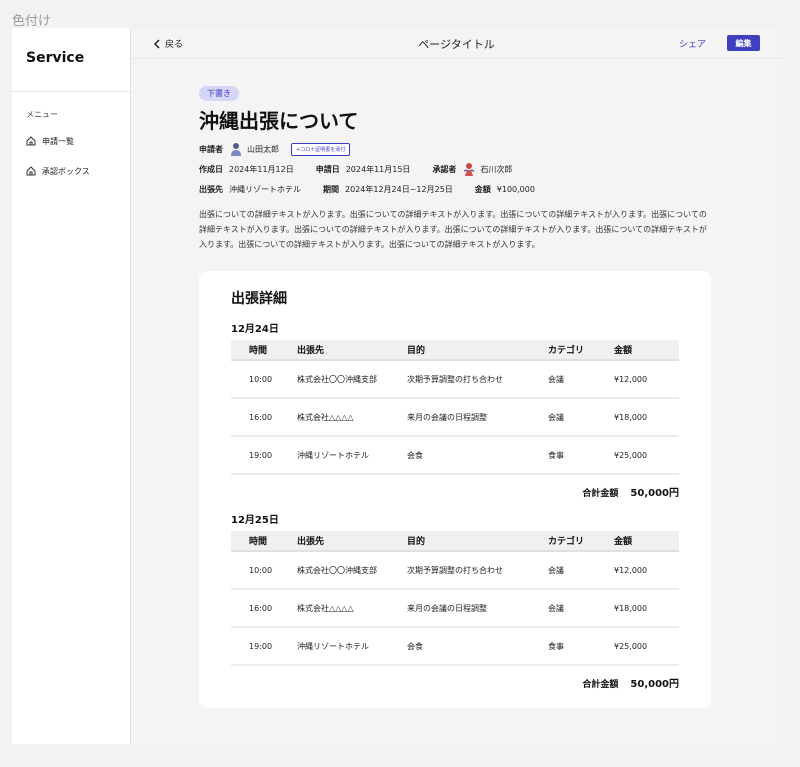 Image resolution: width=800 pixels, height=767 pixels. Describe the element at coordinates (482, 189) in the screenshot. I see `amount-key: 金額` at that location.